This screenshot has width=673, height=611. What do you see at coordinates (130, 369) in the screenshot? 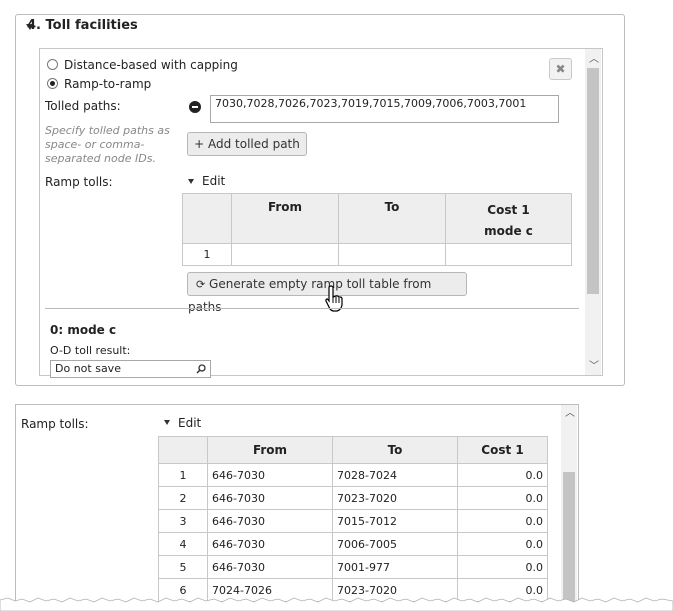
I see `od-toll-result-select: Do not save` at bounding box center [130, 369].